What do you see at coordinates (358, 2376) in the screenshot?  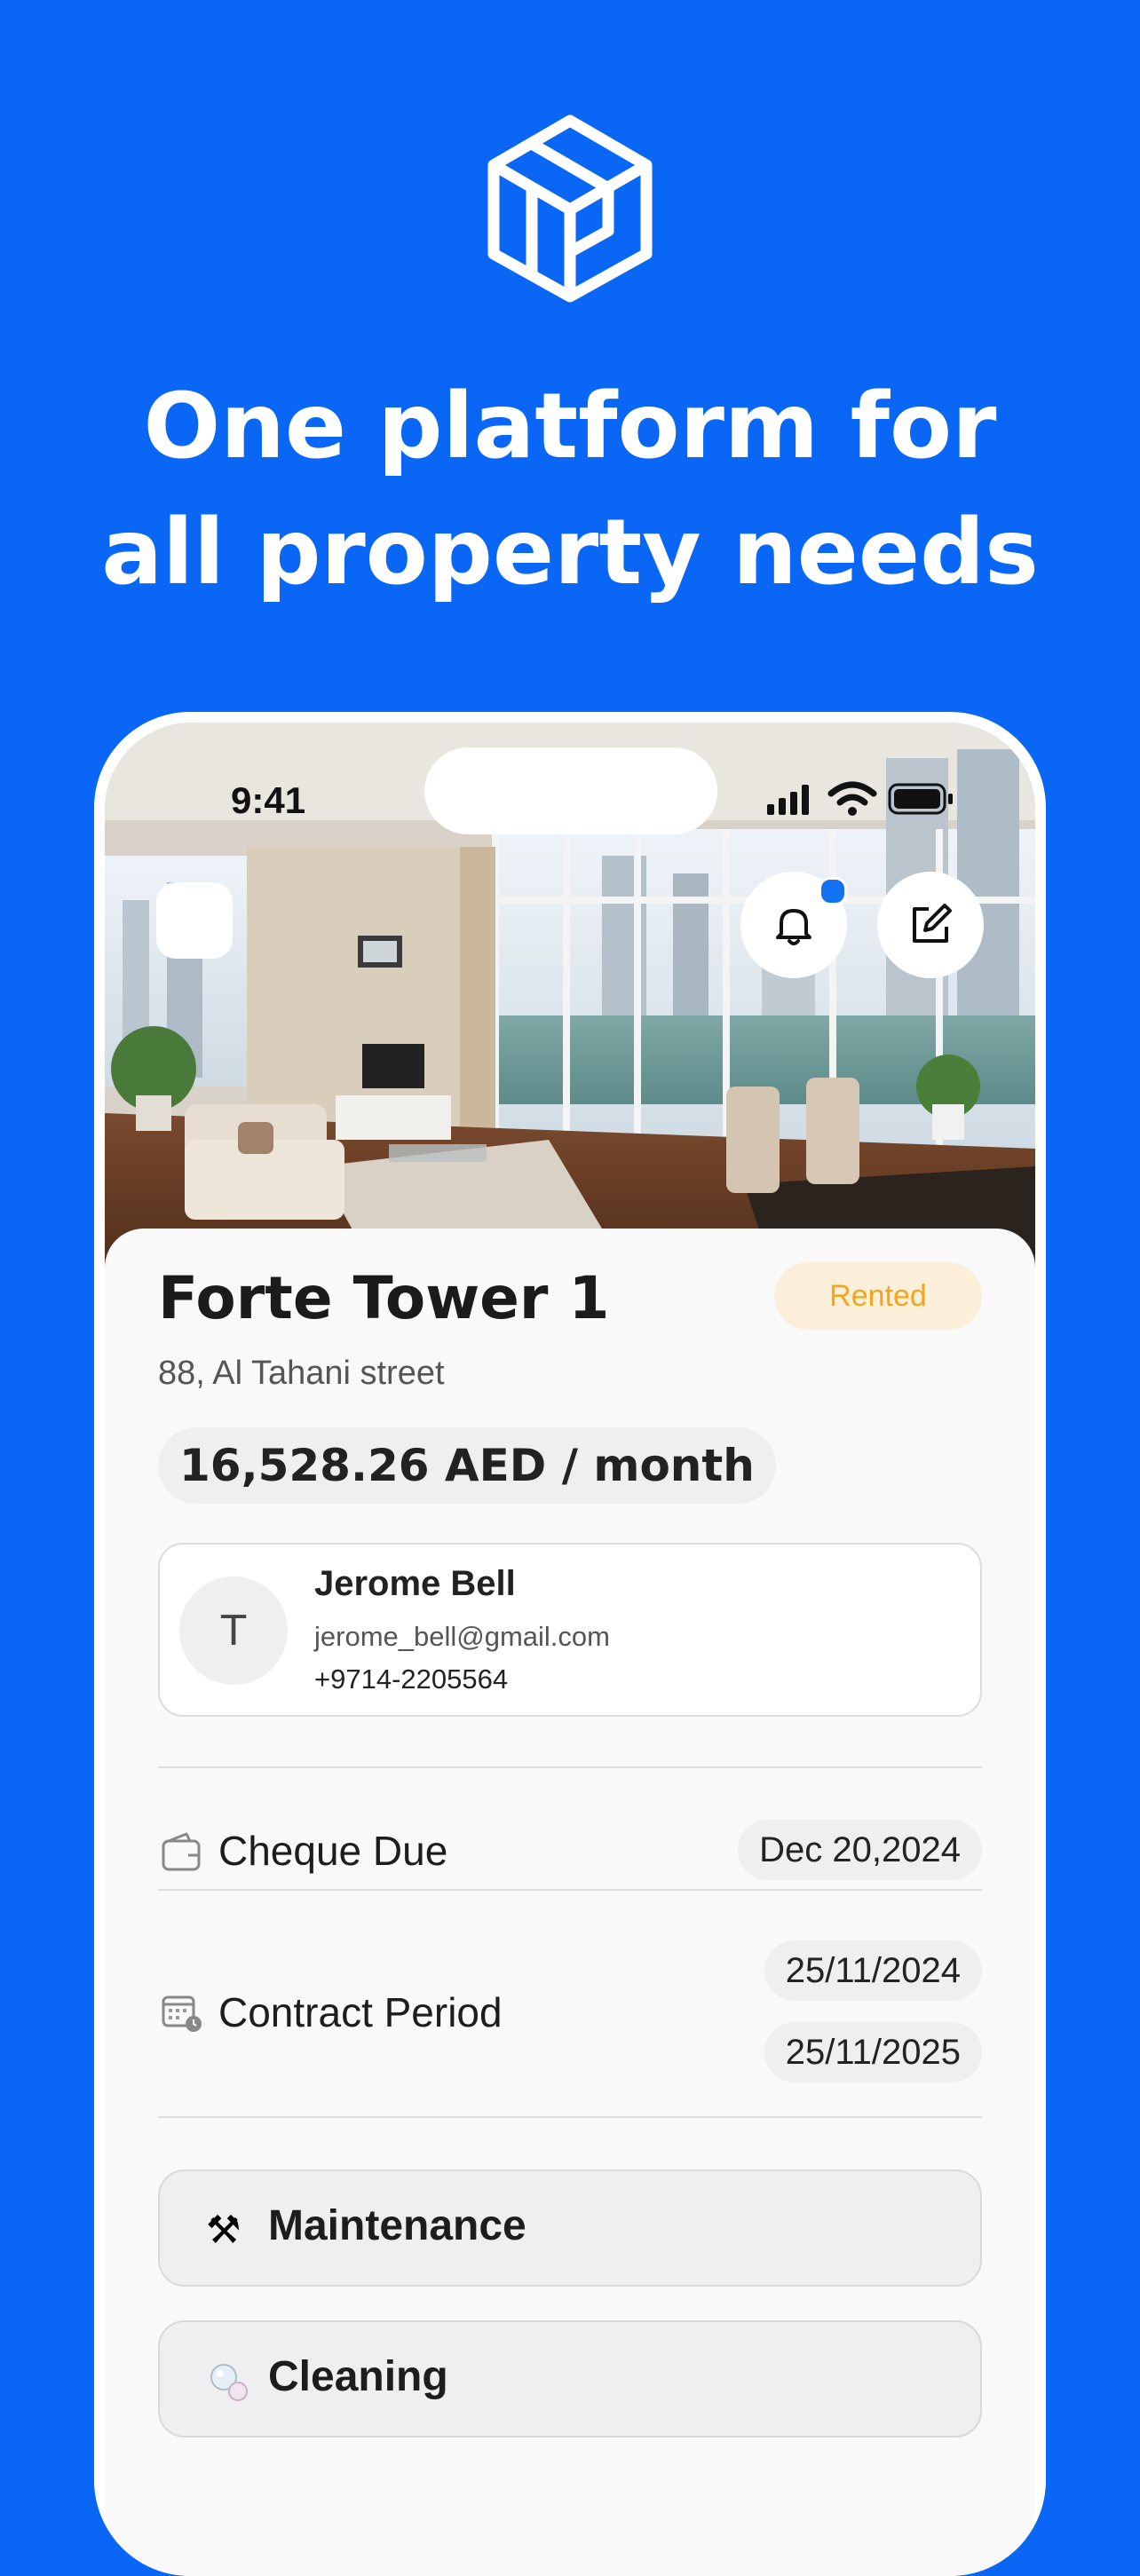 I see `cleaning-label: Cleaning` at bounding box center [358, 2376].